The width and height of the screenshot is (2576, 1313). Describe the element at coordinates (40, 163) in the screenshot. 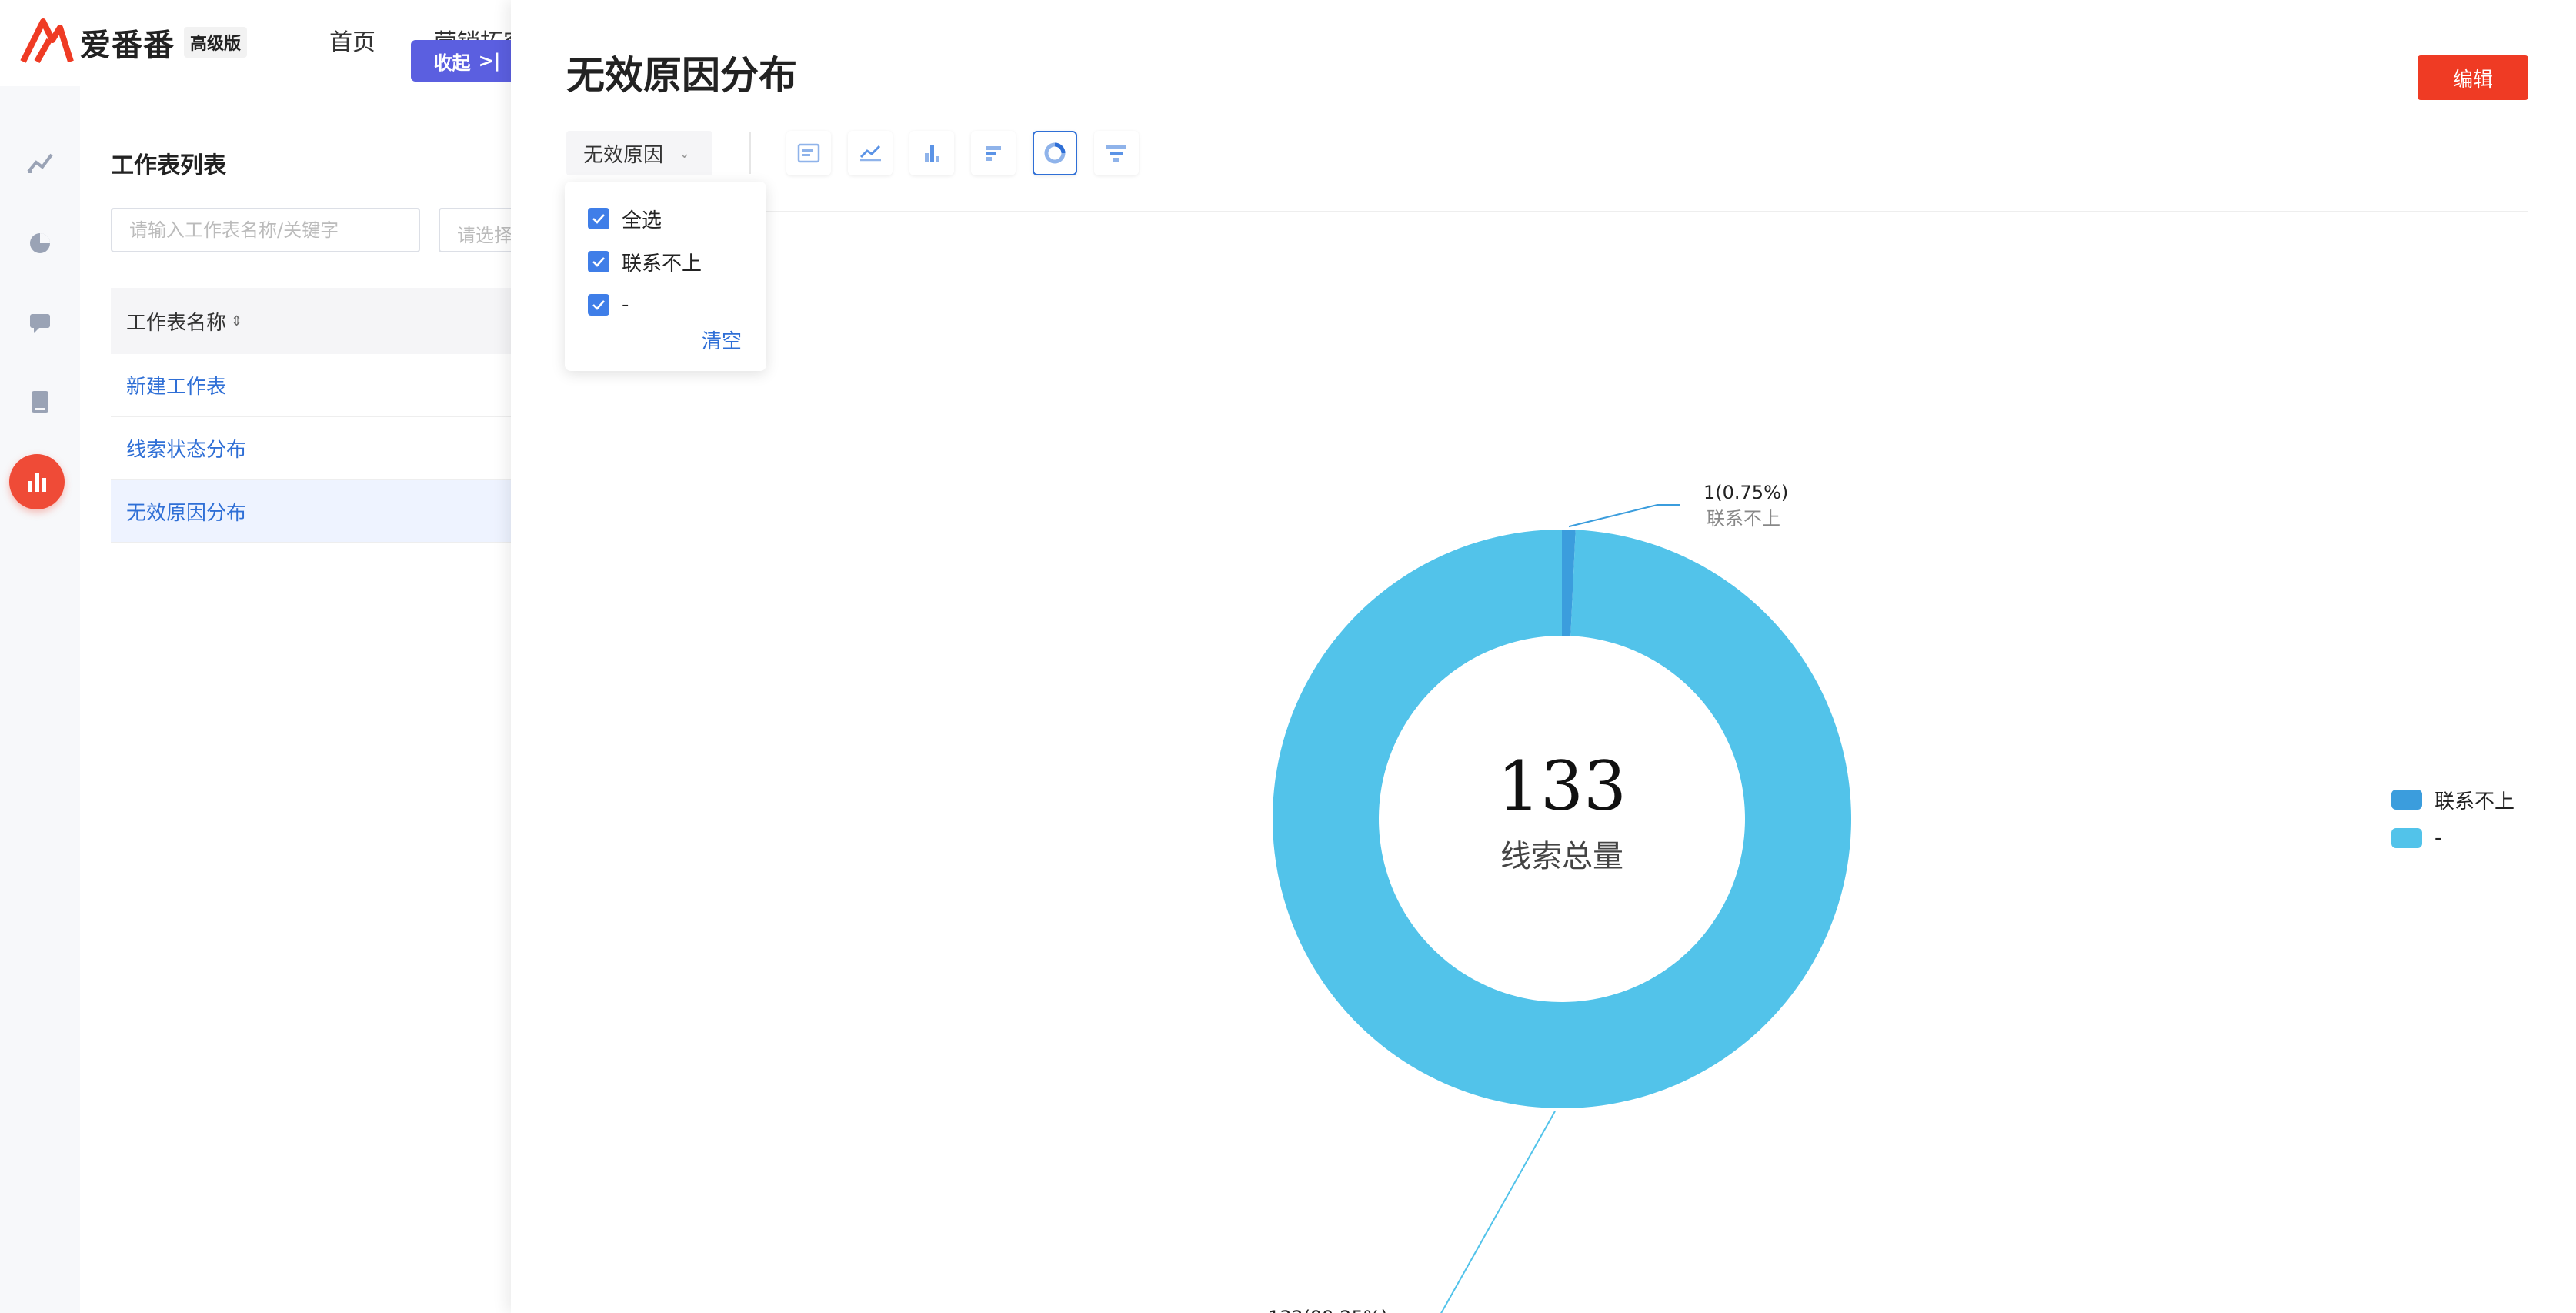

I see `trend-chart-icon` at that location.